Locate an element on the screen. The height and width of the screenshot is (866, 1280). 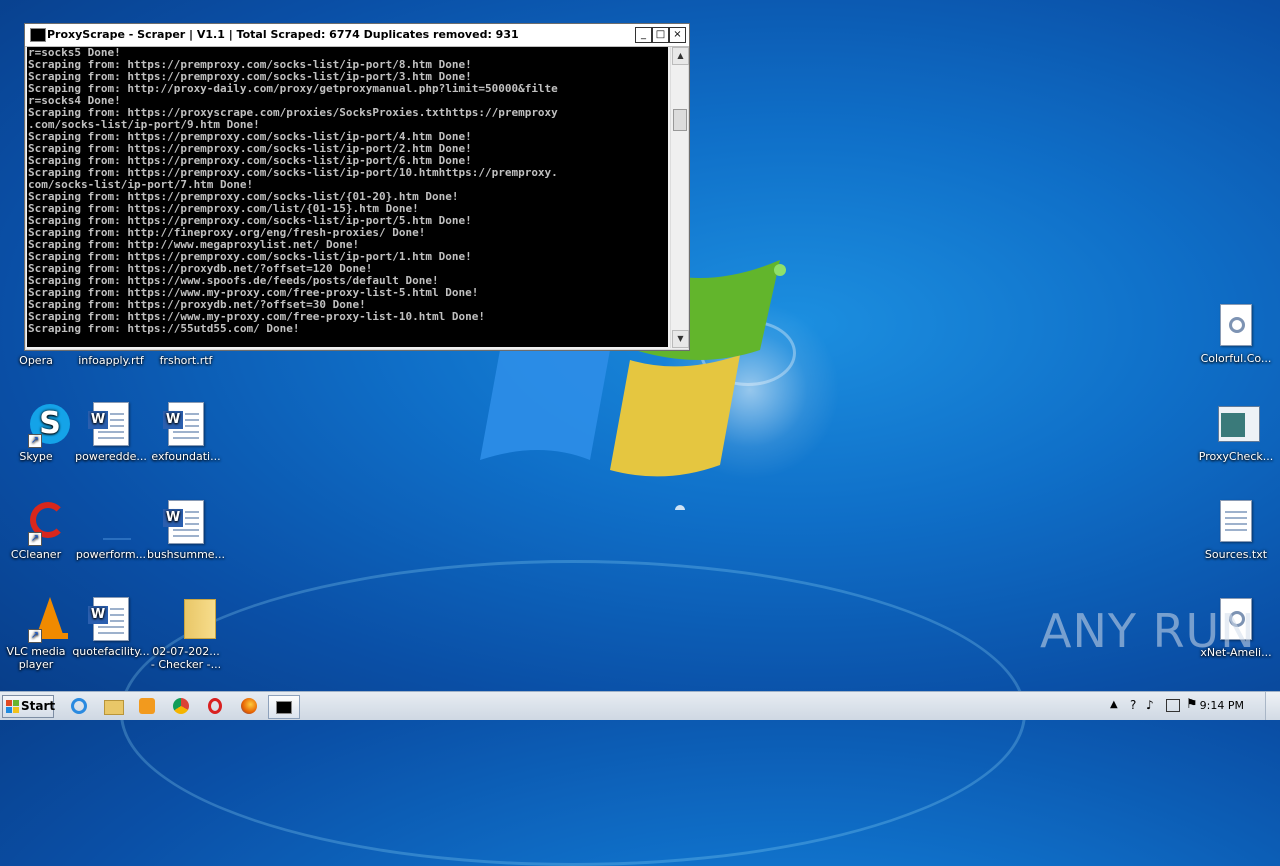
skype-icon: S ↗ is located at coordinates (42, 425).